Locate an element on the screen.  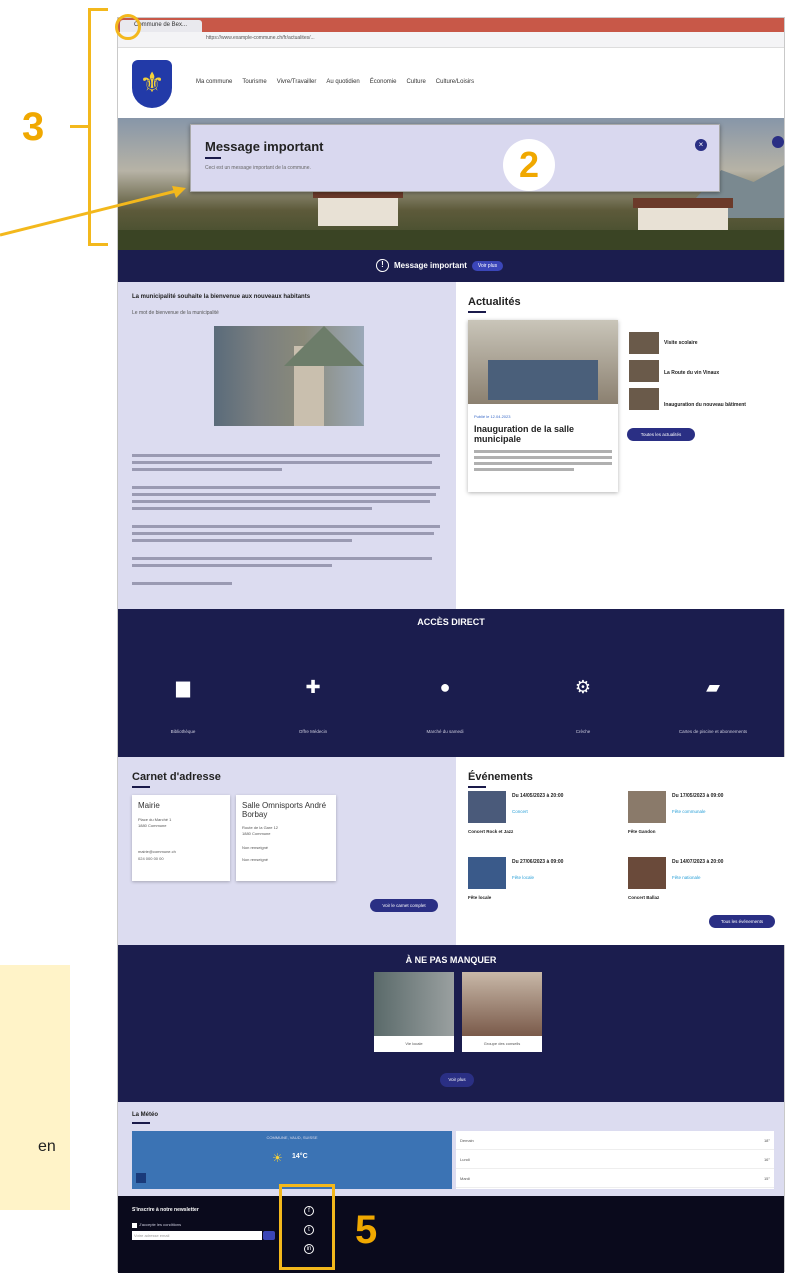
nav-item: Tourisme is located at coordinates (254, 82).